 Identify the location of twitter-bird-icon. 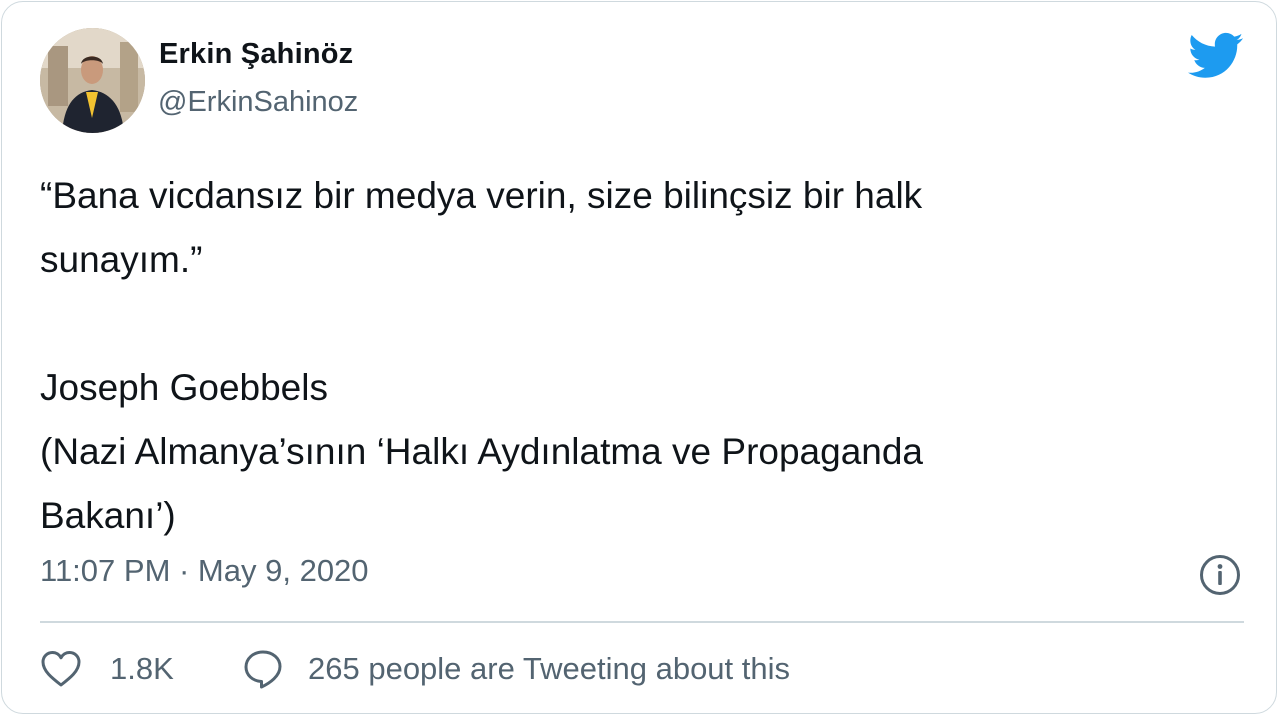
(1216, 56).